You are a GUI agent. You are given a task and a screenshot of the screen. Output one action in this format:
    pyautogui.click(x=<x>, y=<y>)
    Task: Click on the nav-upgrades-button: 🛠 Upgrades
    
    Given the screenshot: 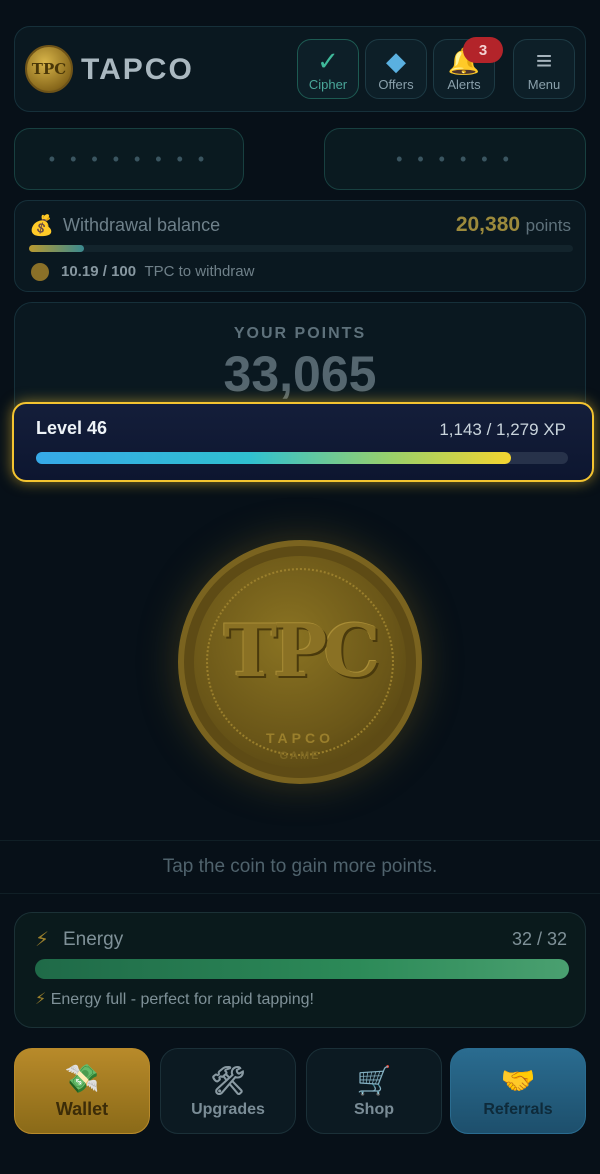 What is the action you would take?
    pyautogui.click(x=228, y=1091)
    